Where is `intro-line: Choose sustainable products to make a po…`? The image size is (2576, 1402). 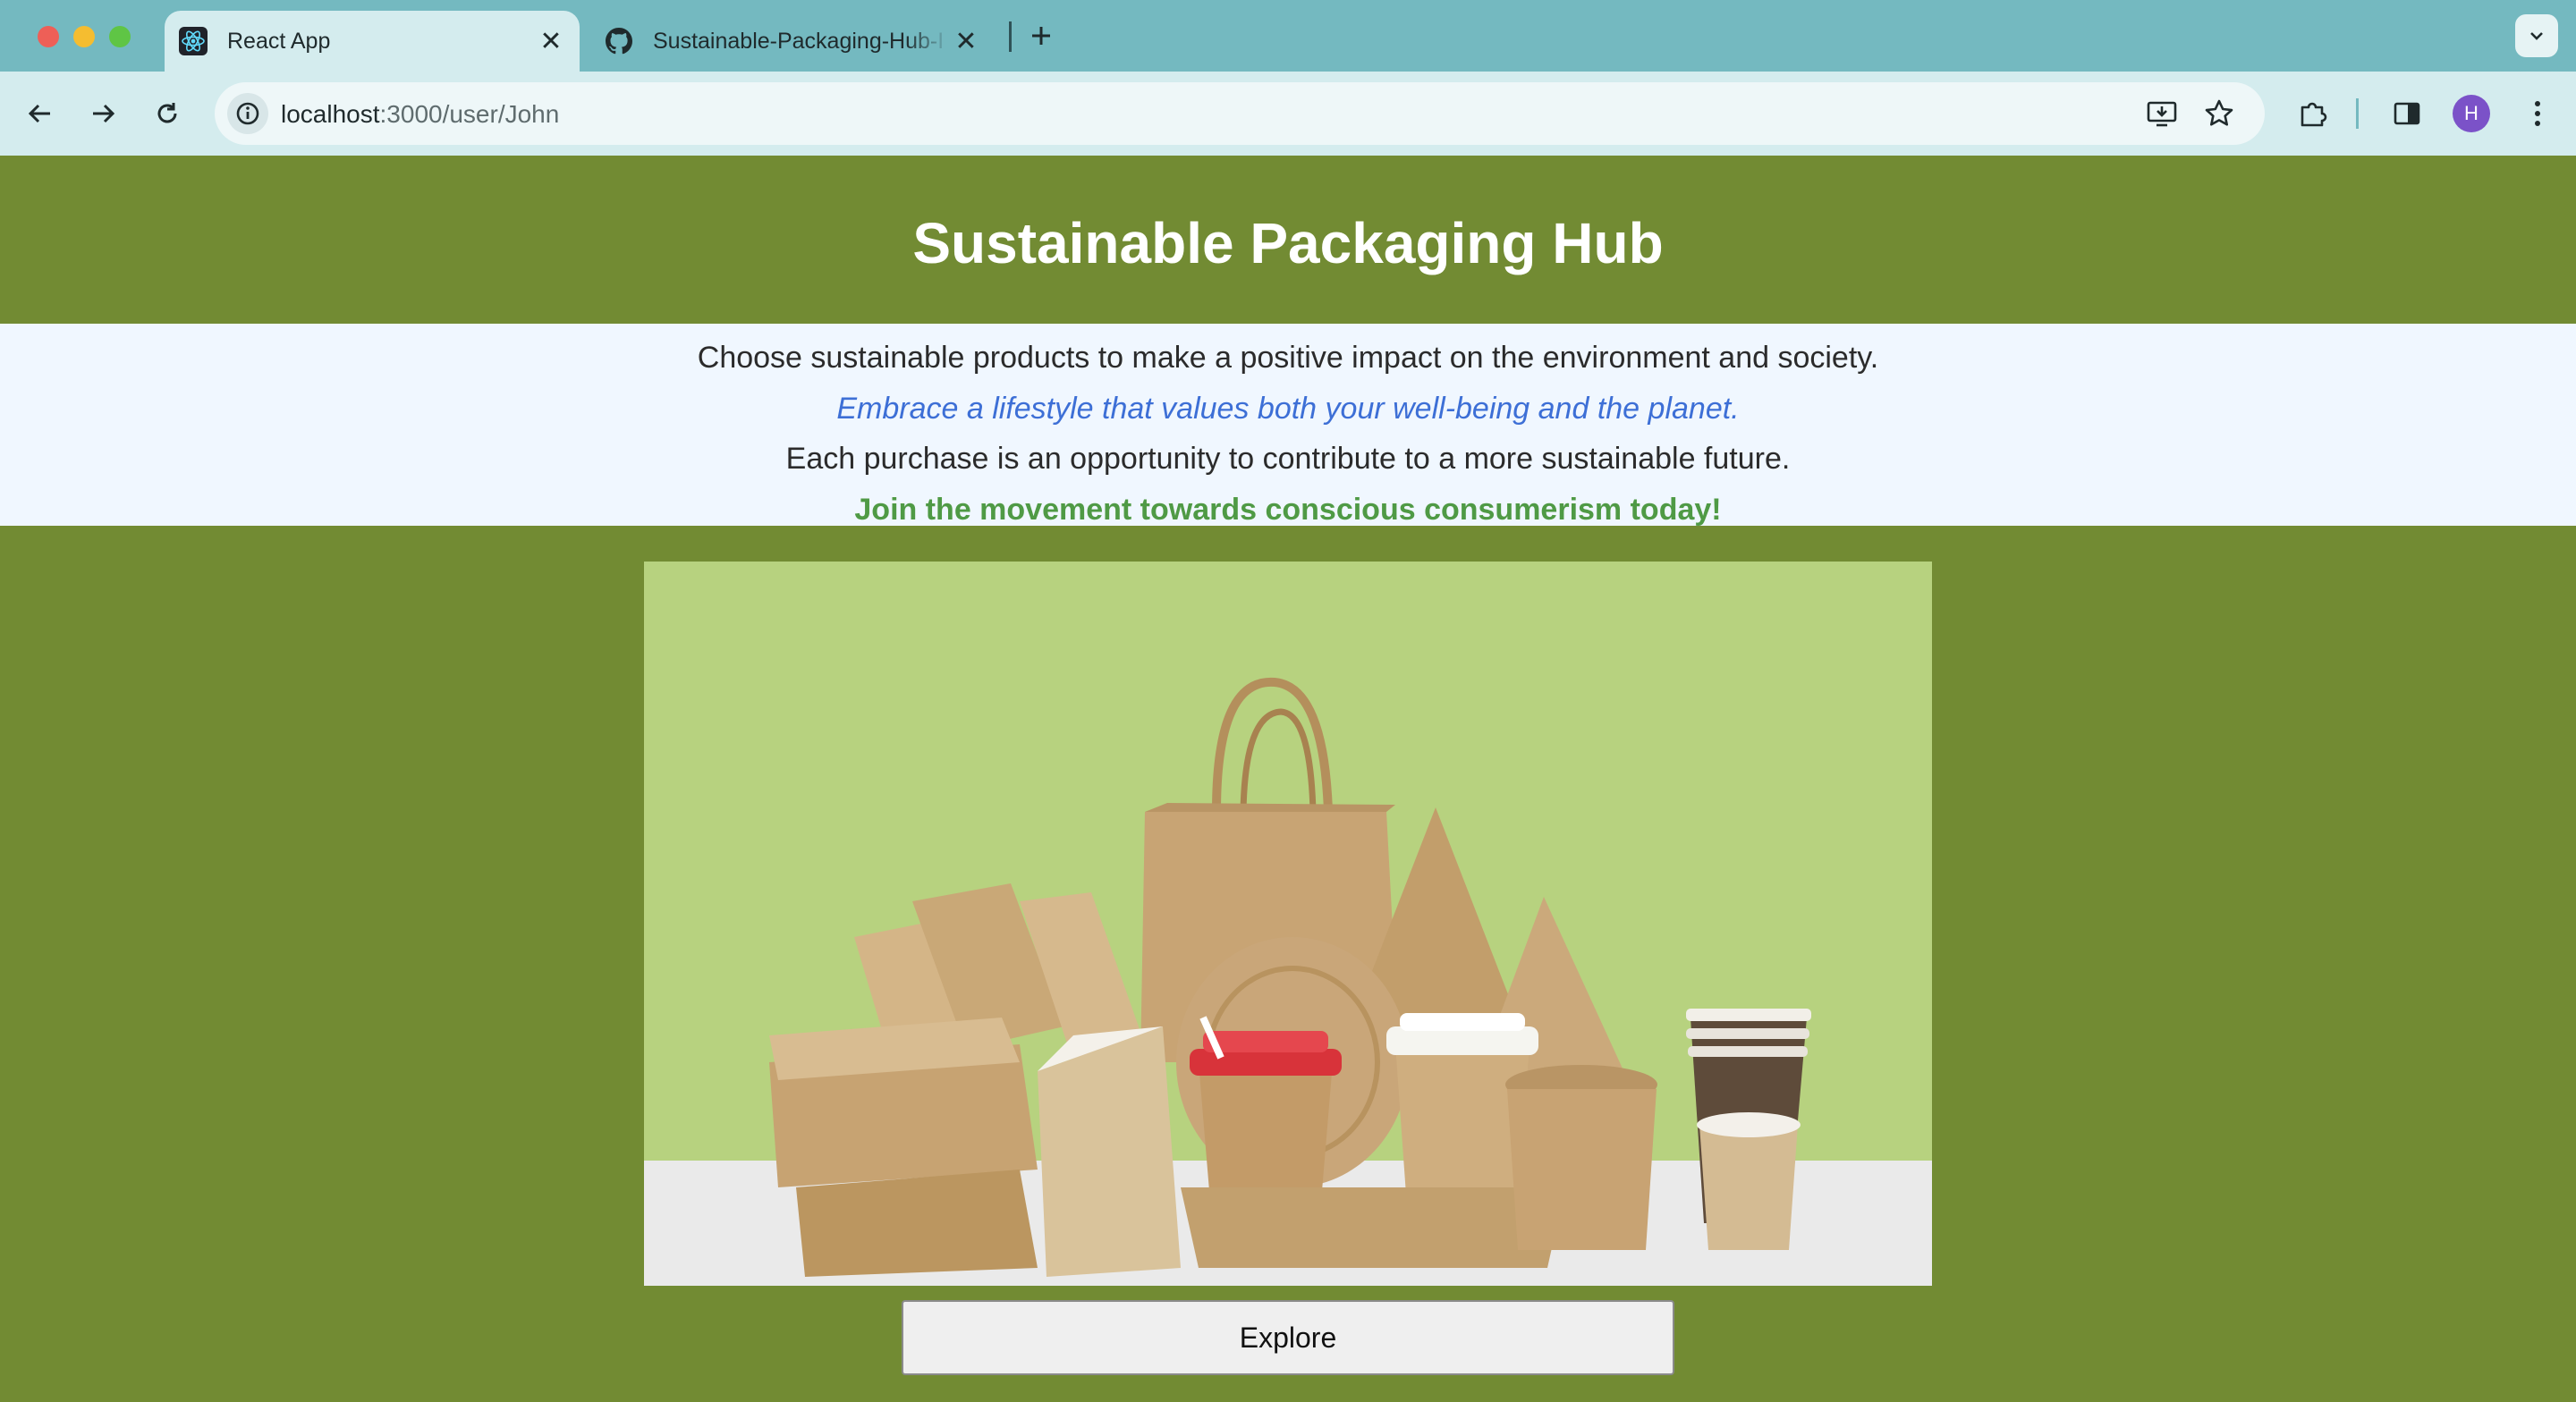 intro-line: Choose sustainable products to make a po… is located at coordinates (1288, 358).